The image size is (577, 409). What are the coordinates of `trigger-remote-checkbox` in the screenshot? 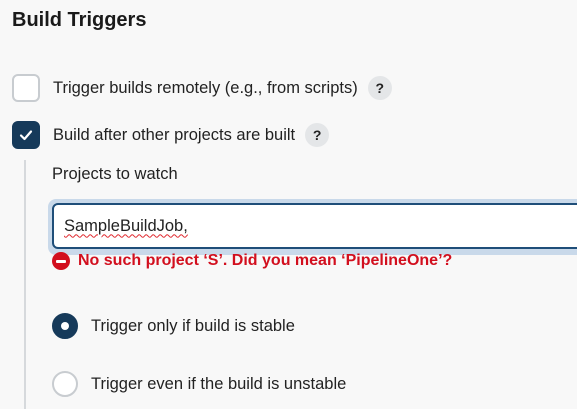 It's located at (26, 88).